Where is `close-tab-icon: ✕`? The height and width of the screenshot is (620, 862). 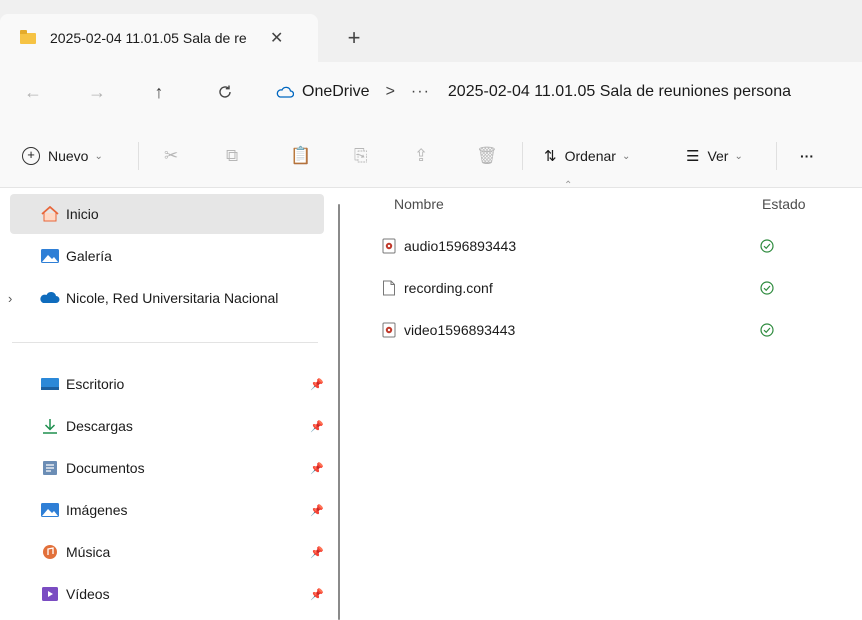 close-tab-icon: ✕ is located at coordinates (277, 38).